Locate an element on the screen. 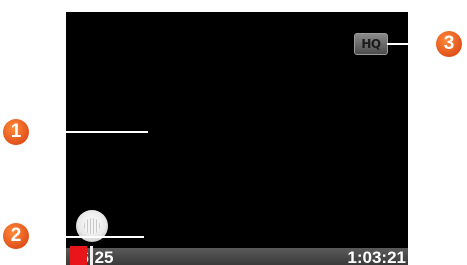  total-time: 1:03:21 is located at coordinates (376, 256).